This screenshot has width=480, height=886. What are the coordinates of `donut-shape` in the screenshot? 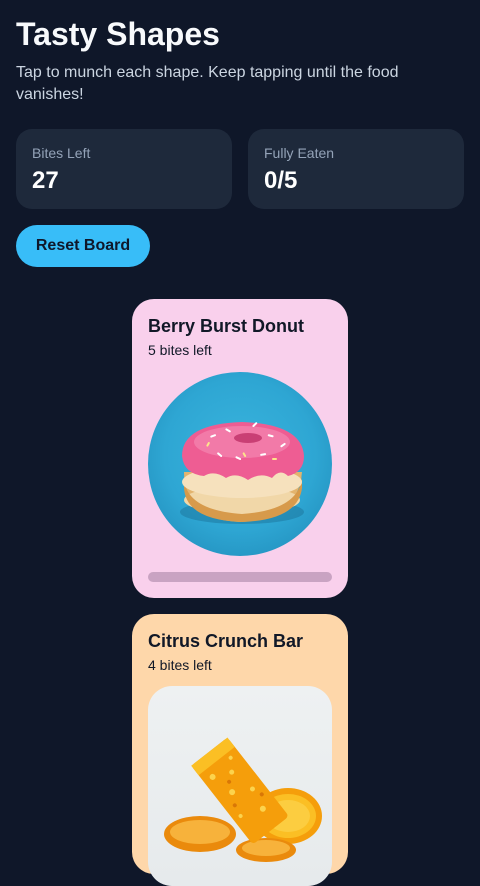 It's located at (240, 464).